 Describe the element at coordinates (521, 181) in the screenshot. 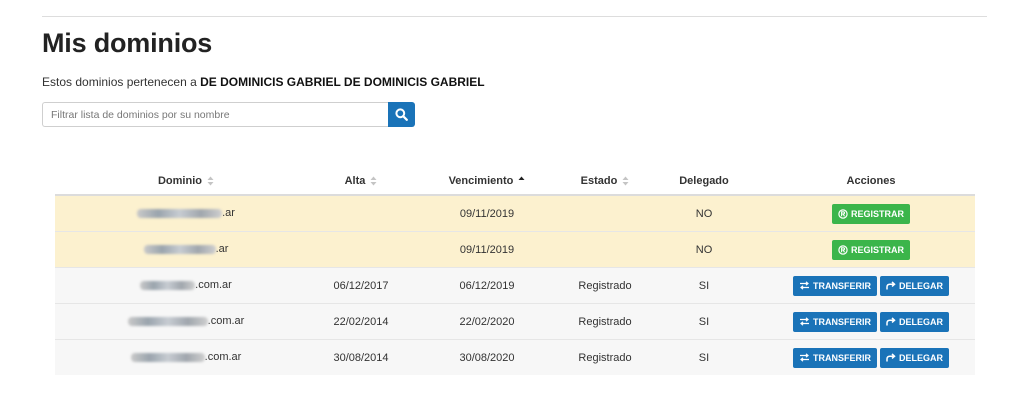

I see `sort-ascending-icon` at that location.